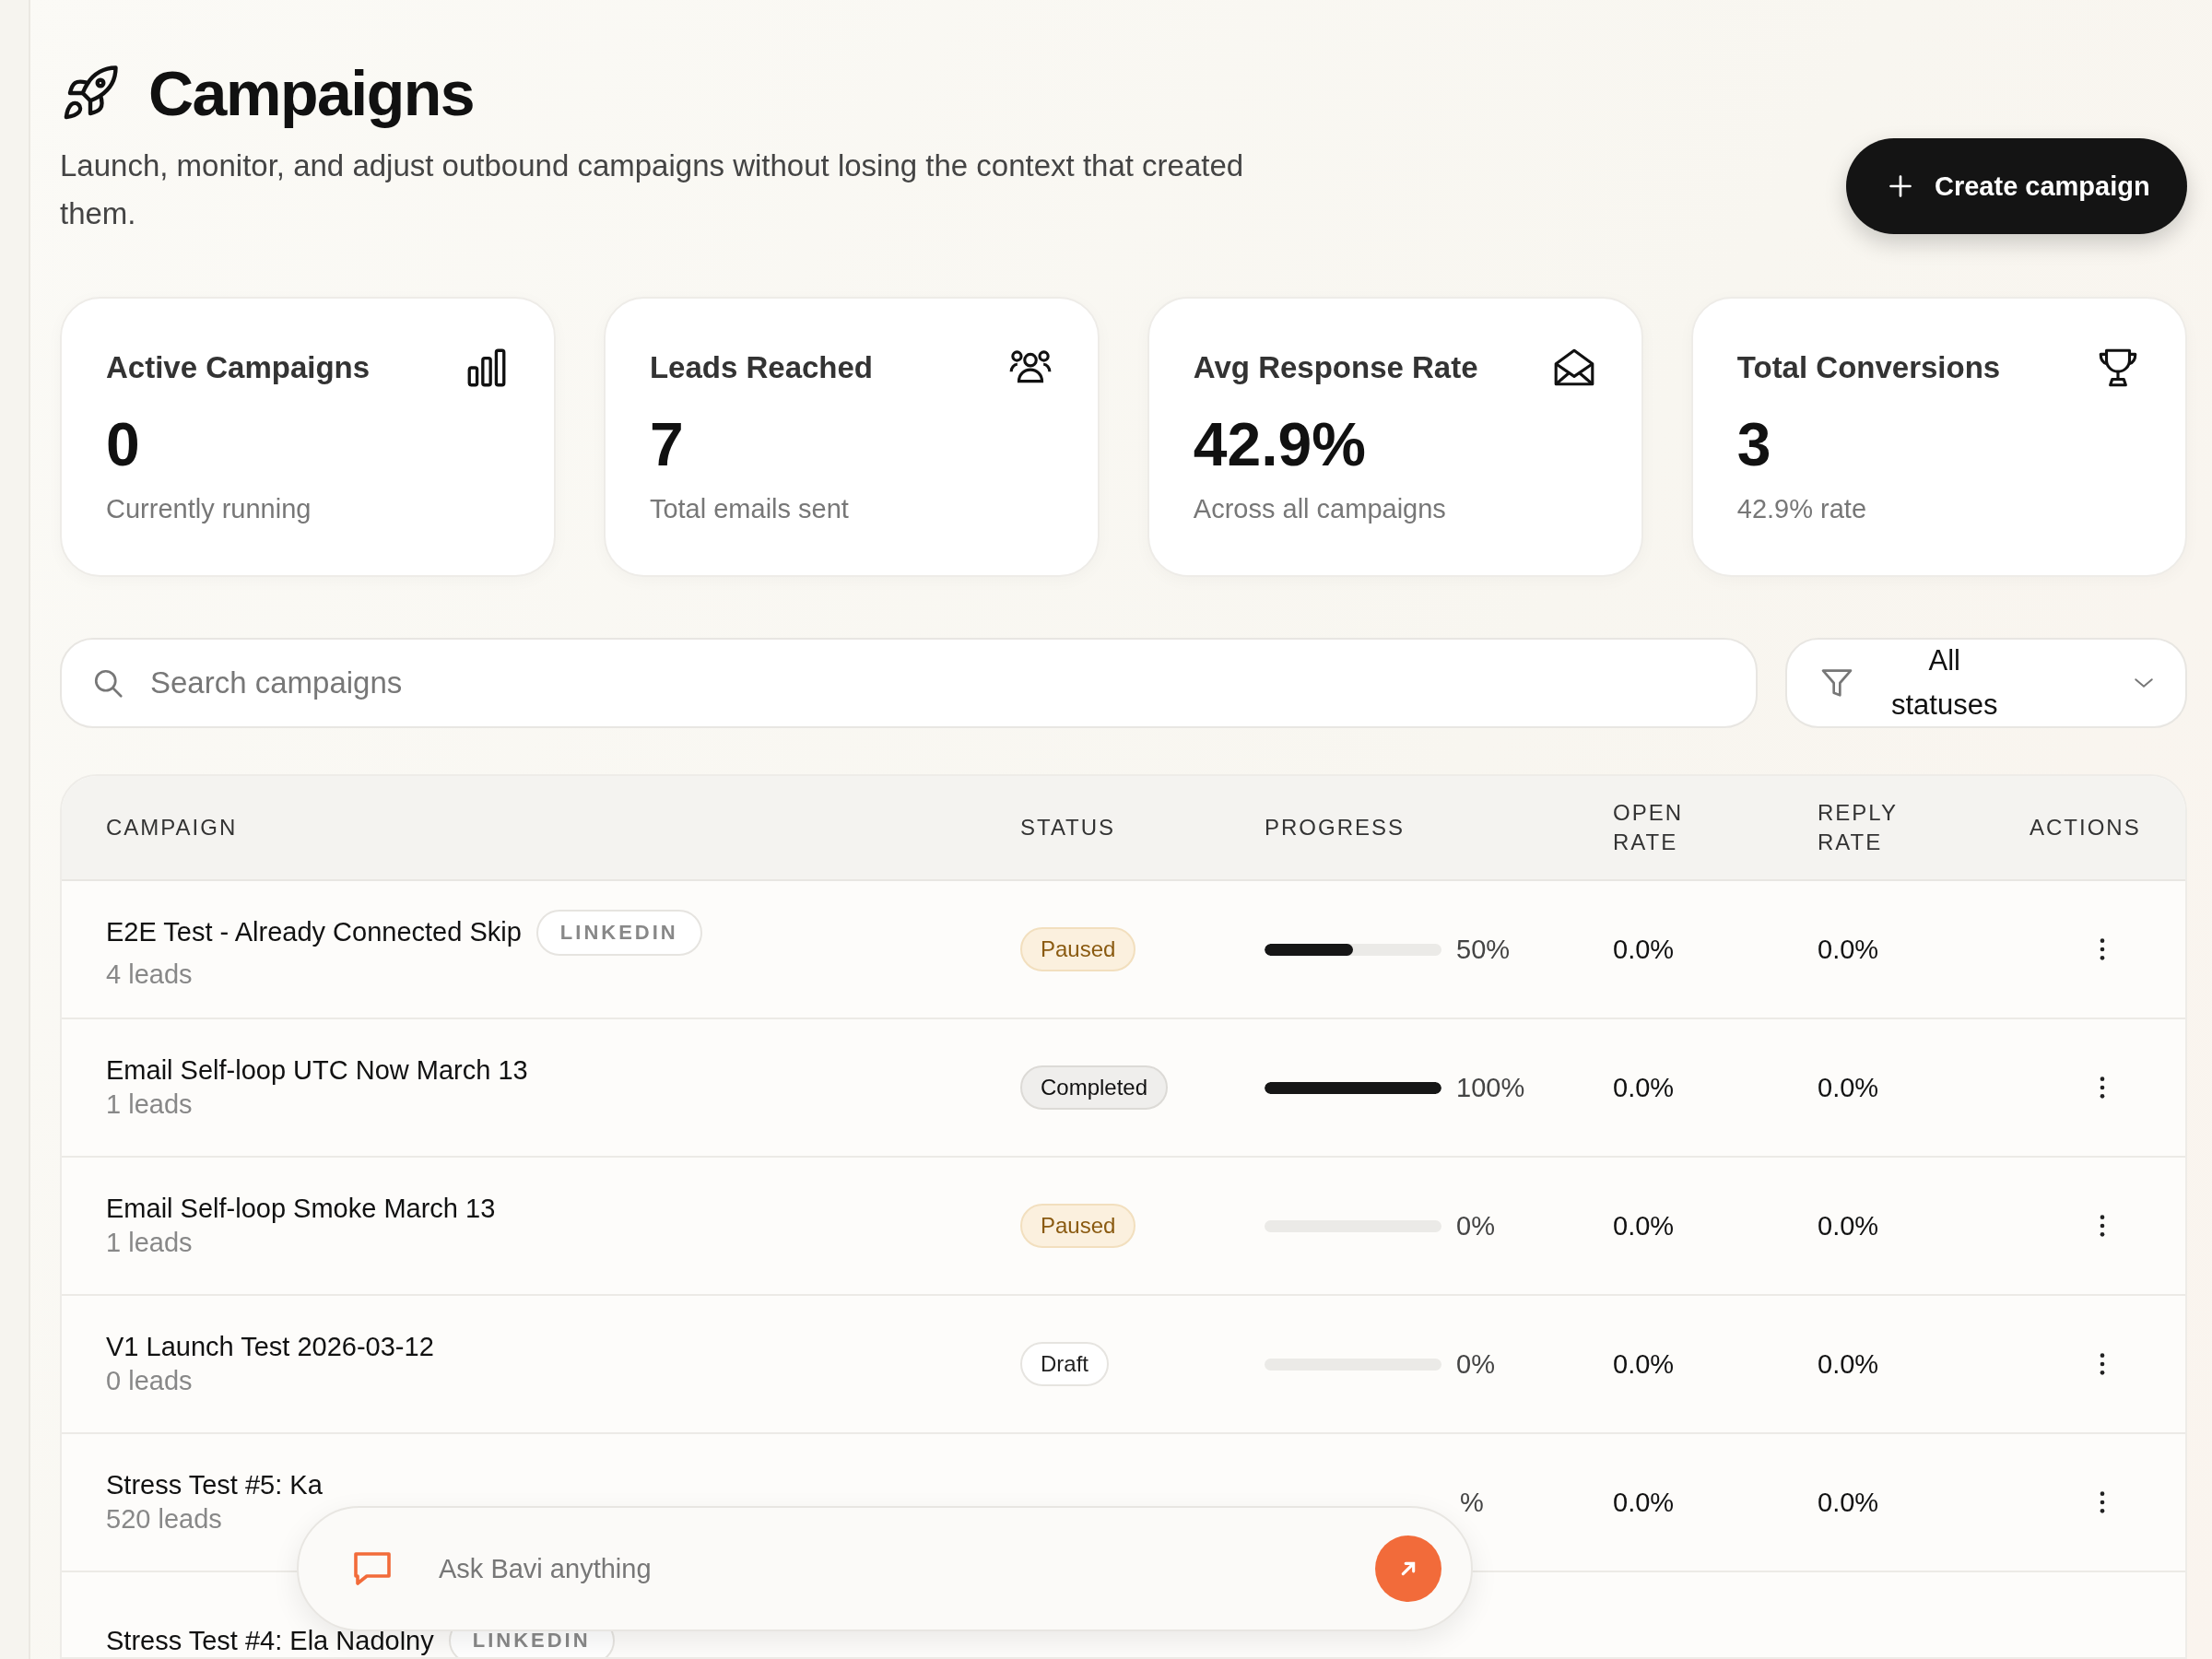  What do you see at coordinates (2016, 186) in the screenshot?
I see `create-campaign-button: Create campaign` at bounding box center [2016, 186].